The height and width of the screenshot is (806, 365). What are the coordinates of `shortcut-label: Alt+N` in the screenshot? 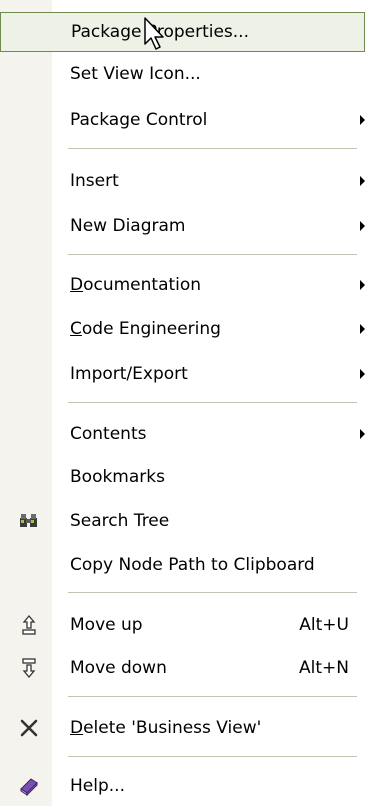 It's located at (324, 668).